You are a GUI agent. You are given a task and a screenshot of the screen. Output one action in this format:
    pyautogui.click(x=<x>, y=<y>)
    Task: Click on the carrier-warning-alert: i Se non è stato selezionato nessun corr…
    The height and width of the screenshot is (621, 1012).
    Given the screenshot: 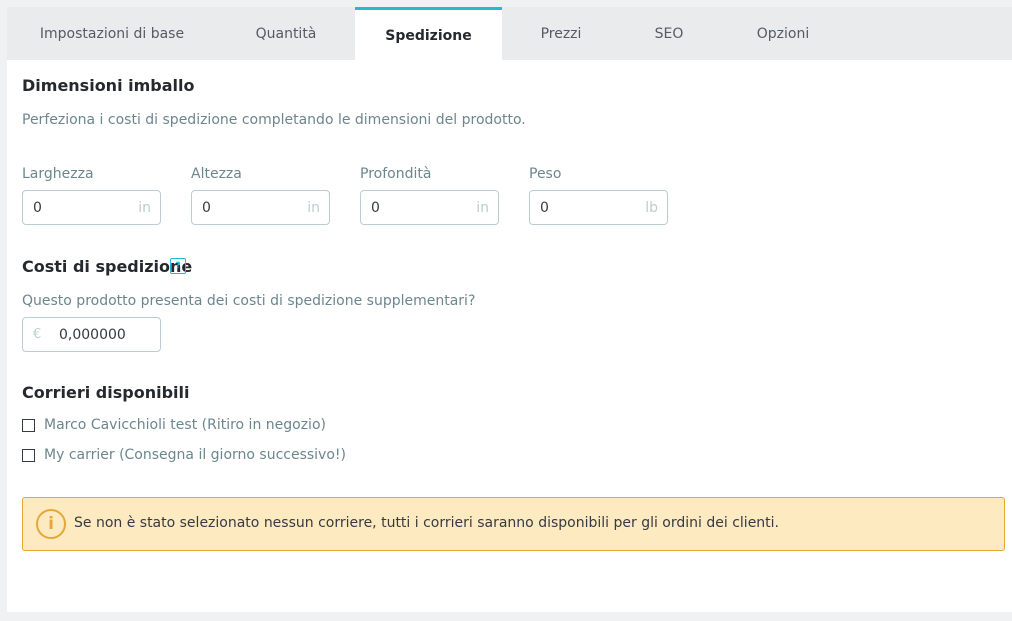 What is the action you would take?
    pyautogui.click(x=513, y=524)
    